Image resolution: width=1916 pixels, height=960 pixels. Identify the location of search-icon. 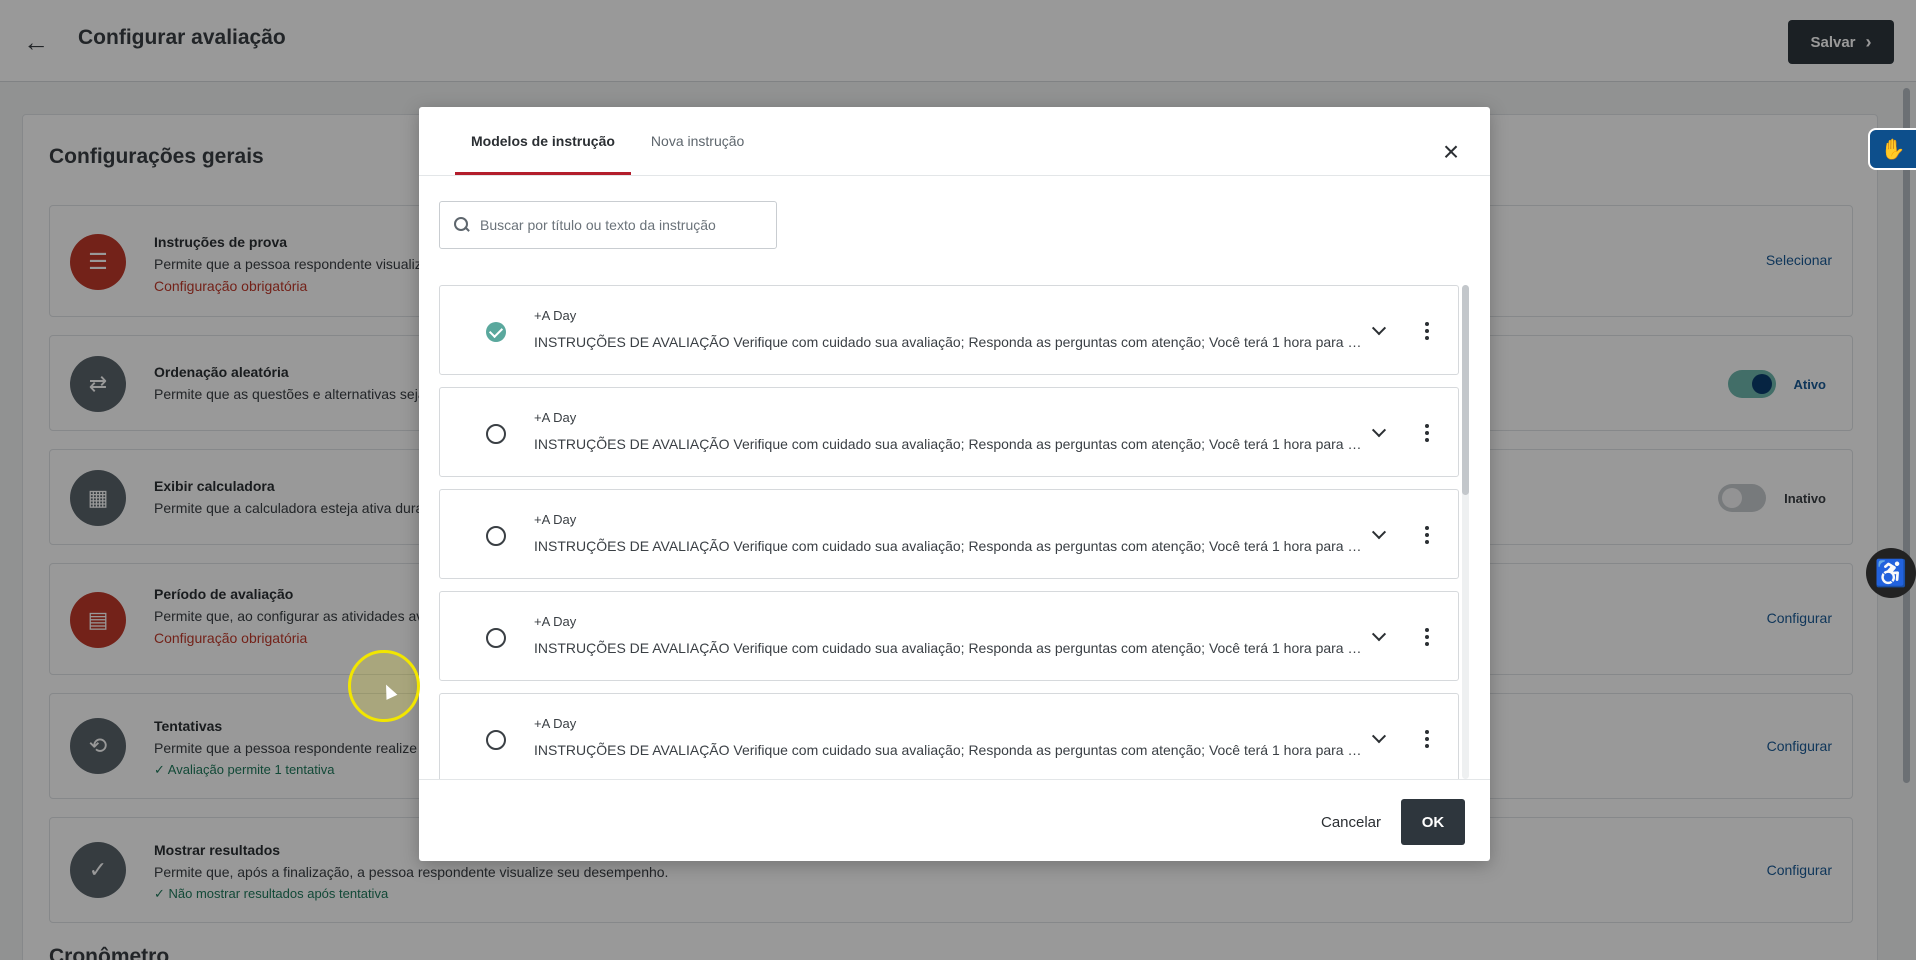
(462, 225).